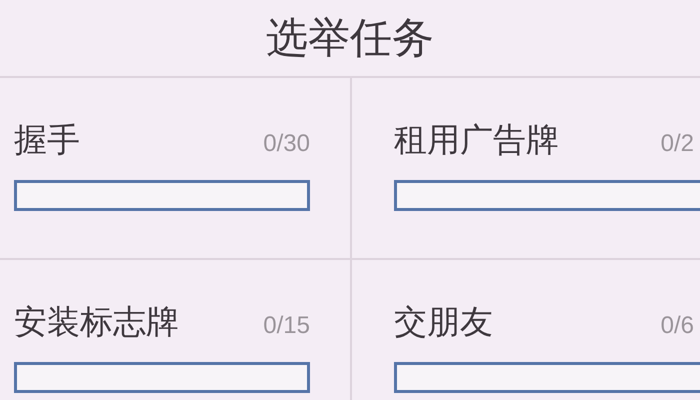 This screenshot has width=700, height=400. What do you see at coordinates (286, 326) in the screenshot?
I see `task-count: 0/15` at bounding box center [286, 326].